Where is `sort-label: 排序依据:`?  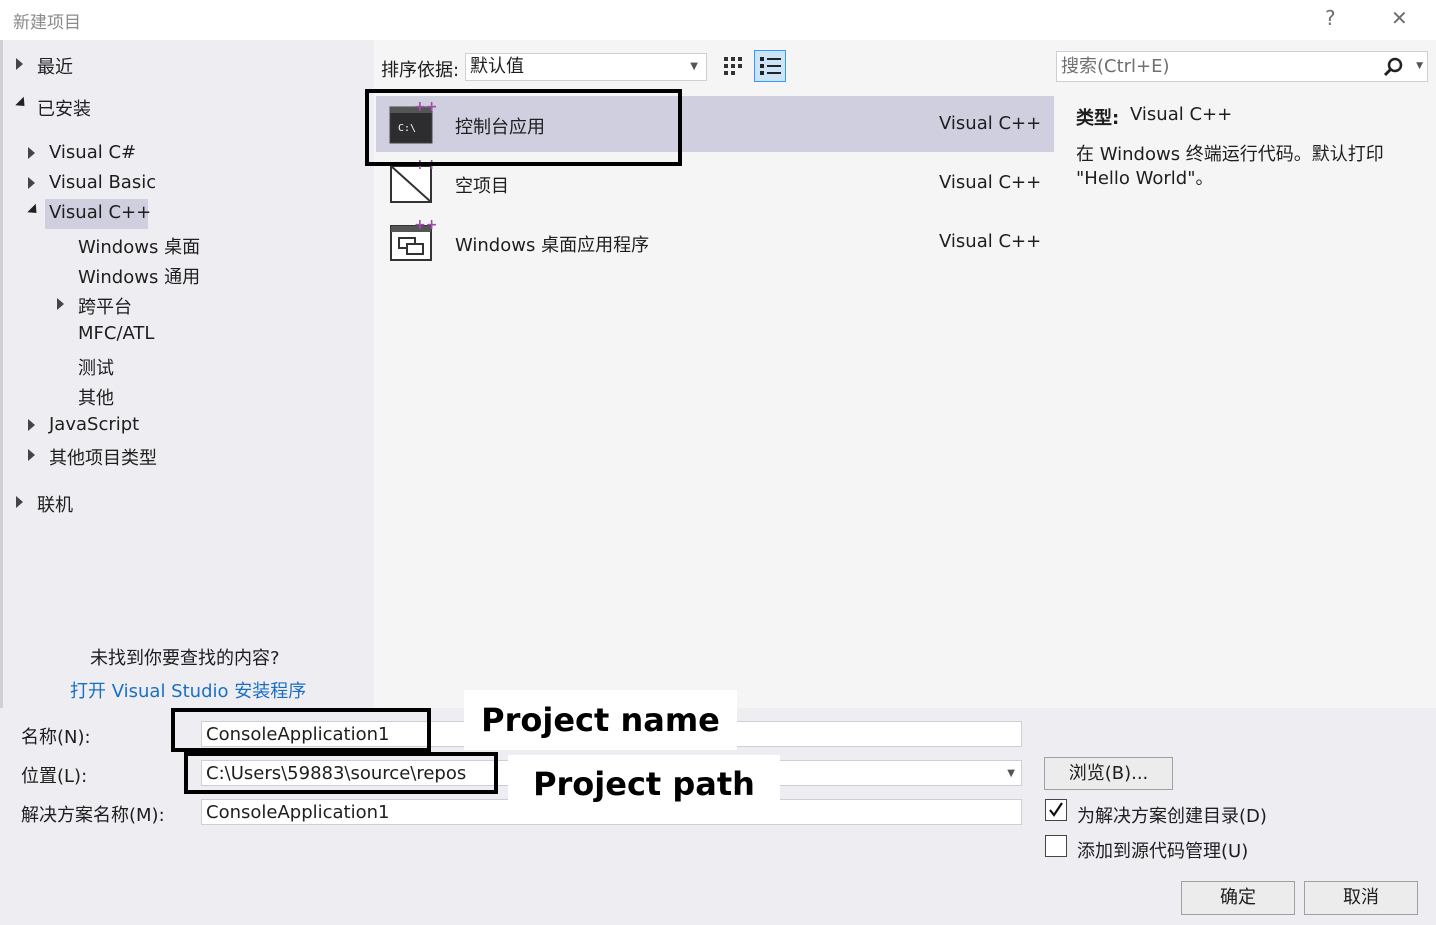 sort-label: 排序依据: is located at coordinates (420, 70).